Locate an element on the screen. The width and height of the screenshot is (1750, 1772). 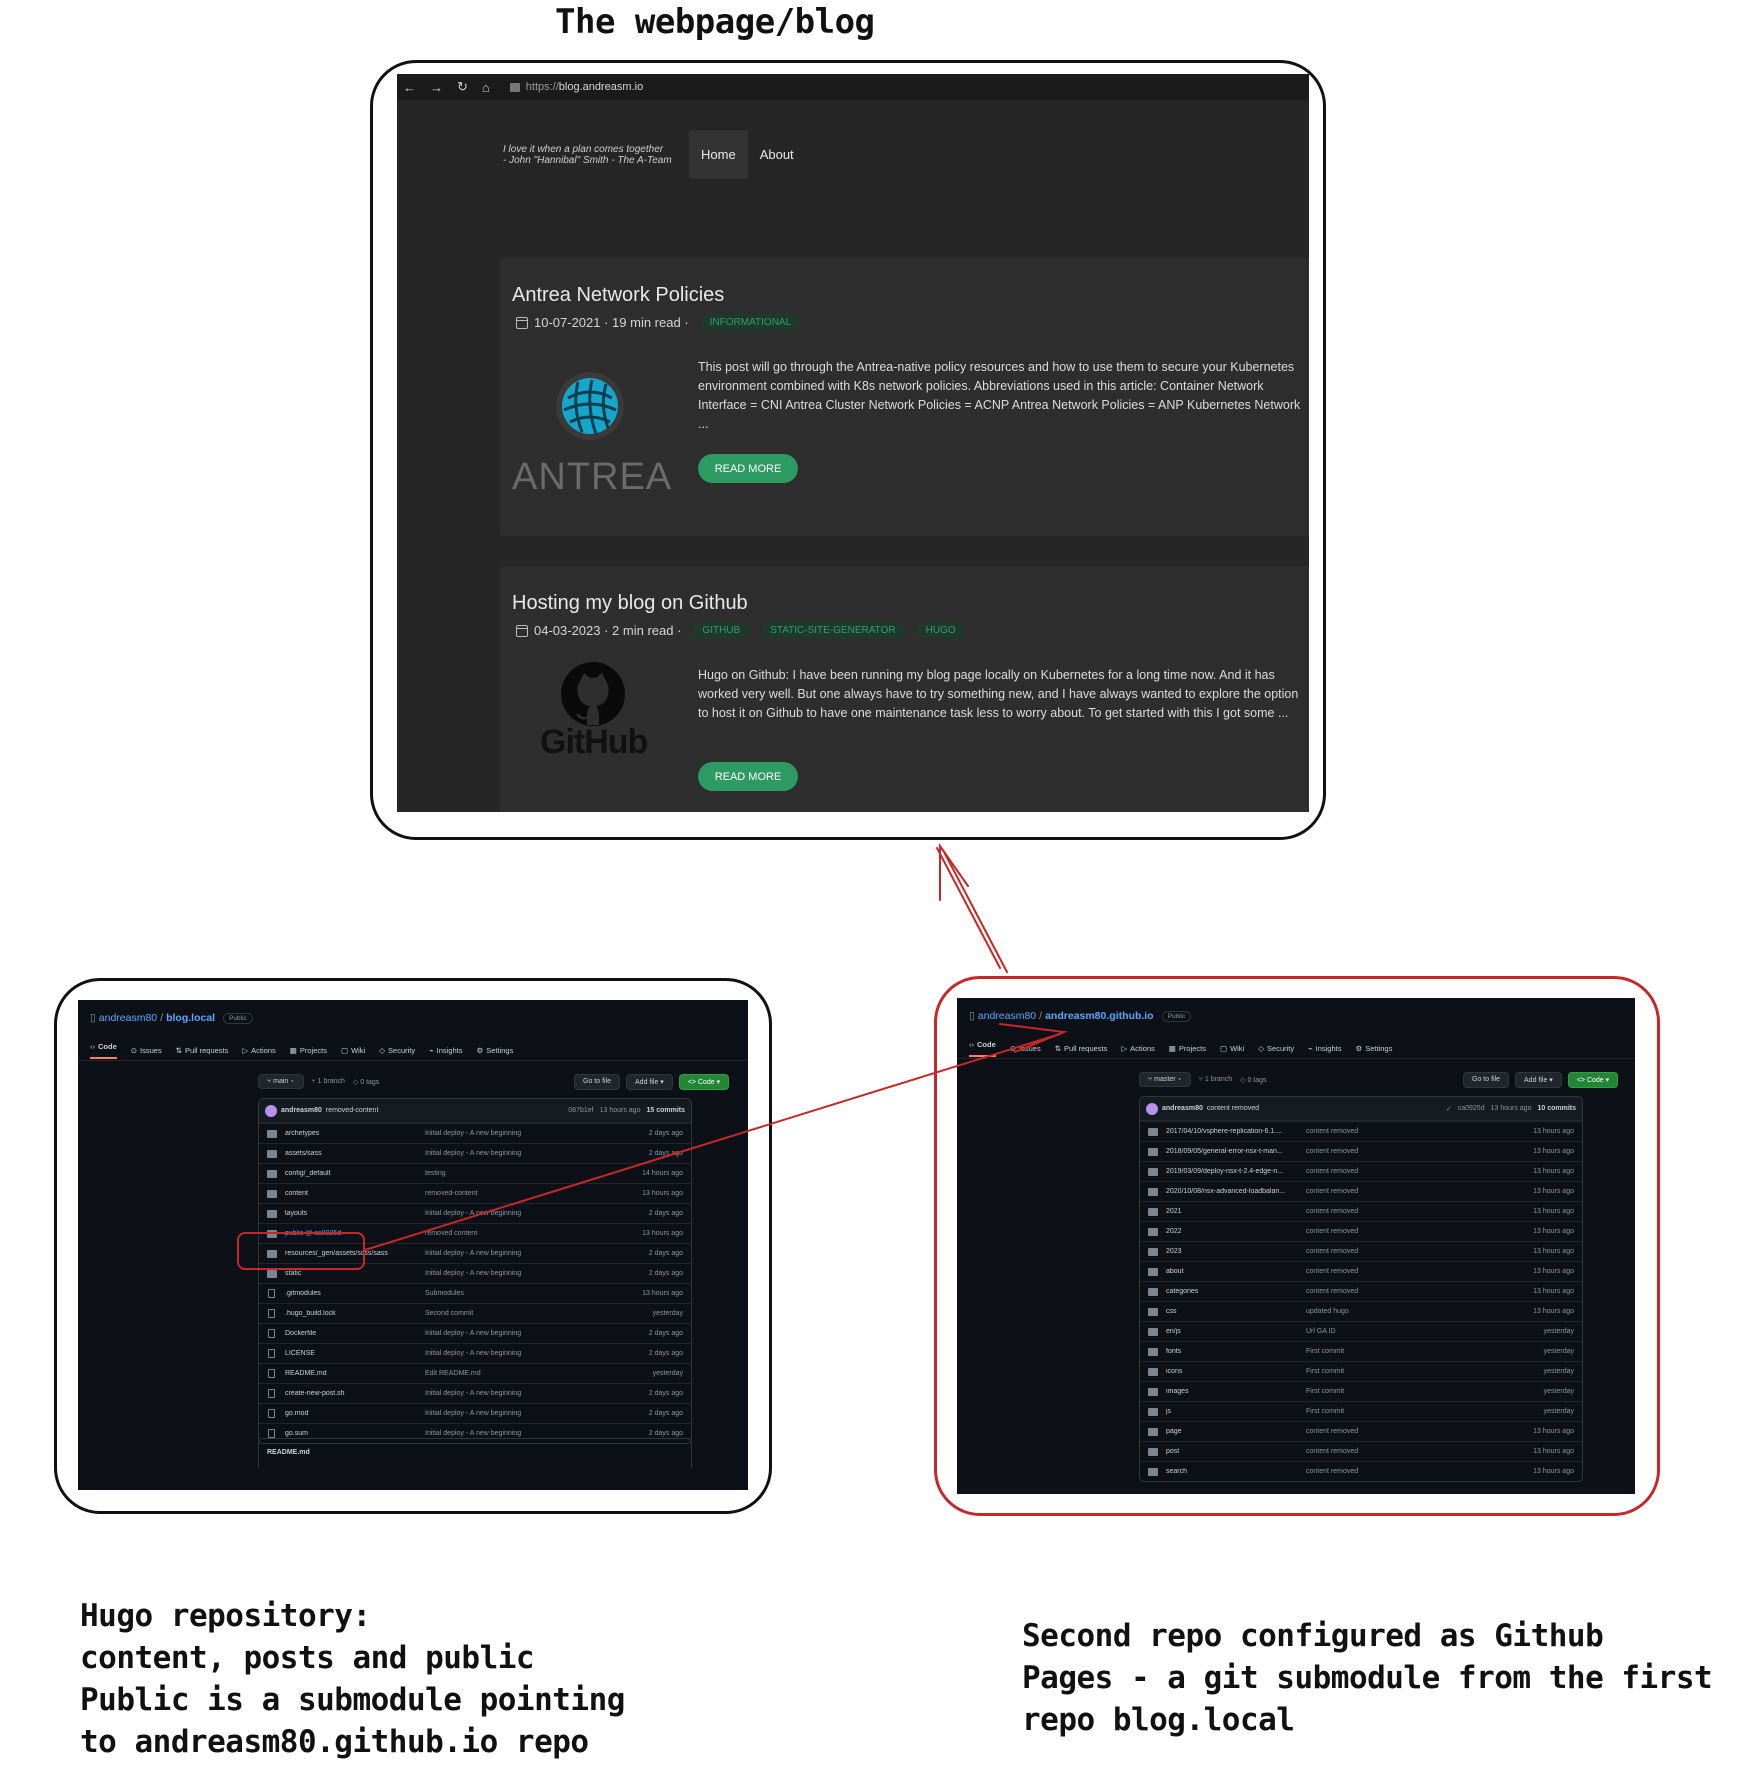
tab-insights: ⌁ Insights is located at coordinates (445, 1050).